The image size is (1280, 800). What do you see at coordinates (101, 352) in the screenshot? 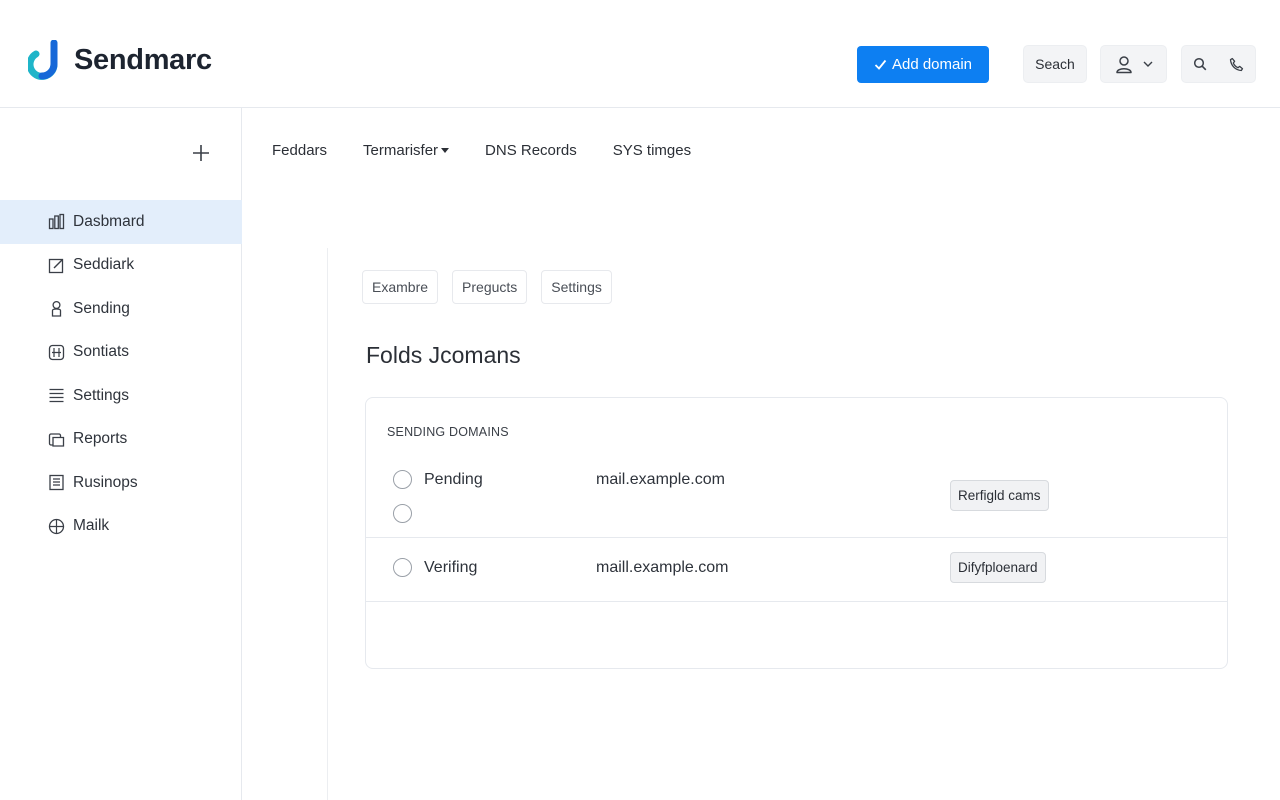
I see `sidebar-item-label: Sontiats` at bounding box center [101, 352].